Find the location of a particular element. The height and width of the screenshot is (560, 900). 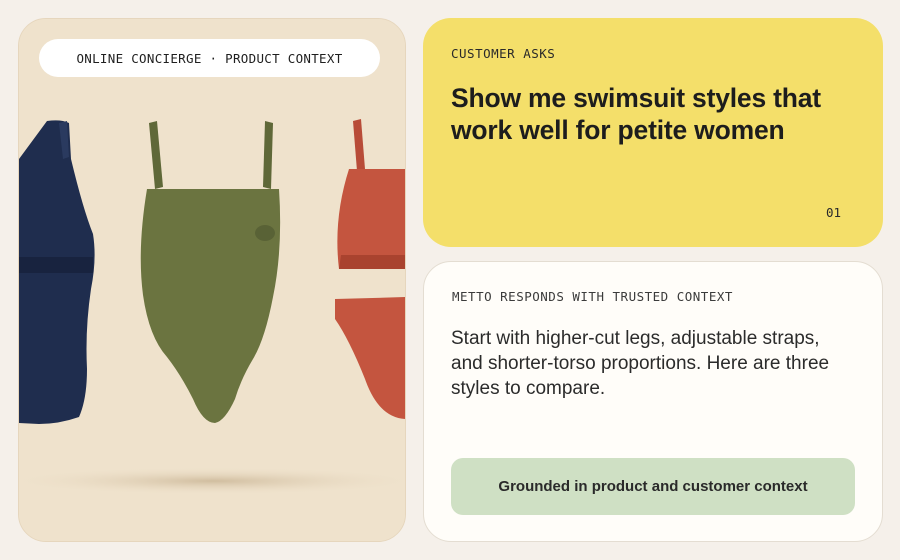

question-line-1: Show me swimsuit styles that is located at coordinates (636, 98).